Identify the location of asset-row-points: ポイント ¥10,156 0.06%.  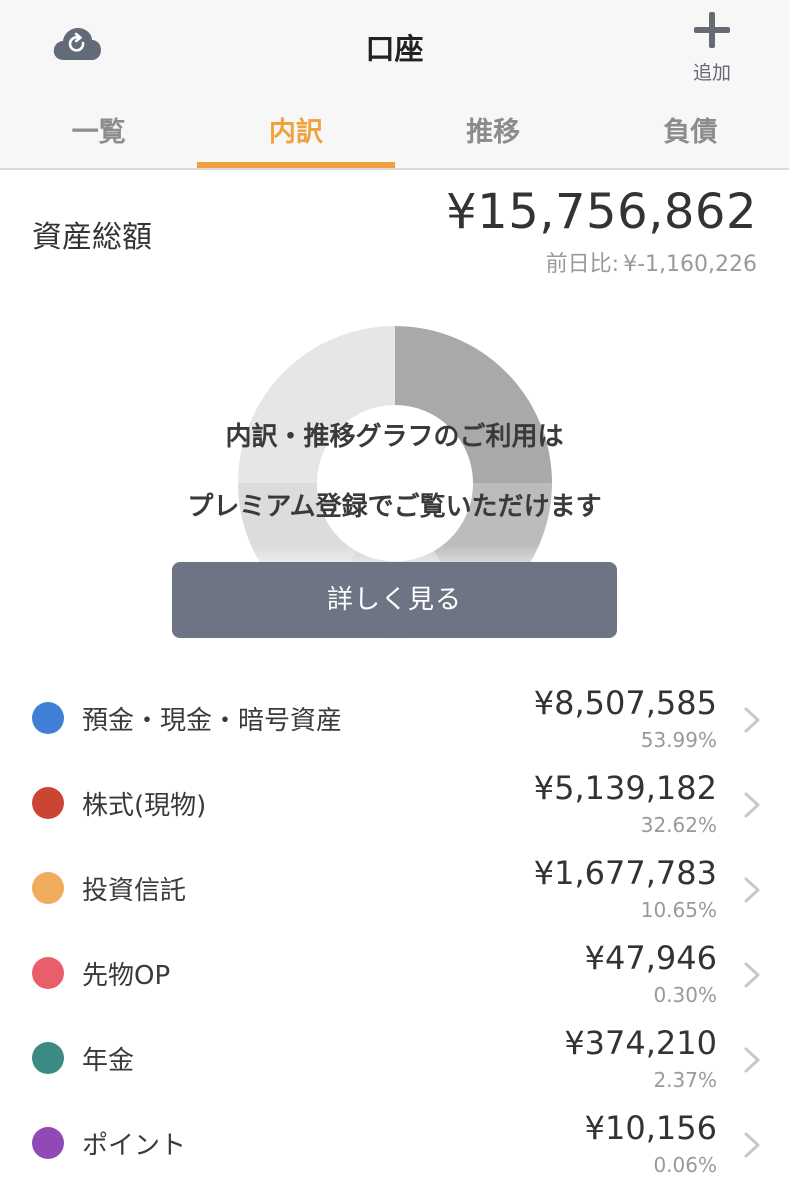
(394, 1143).